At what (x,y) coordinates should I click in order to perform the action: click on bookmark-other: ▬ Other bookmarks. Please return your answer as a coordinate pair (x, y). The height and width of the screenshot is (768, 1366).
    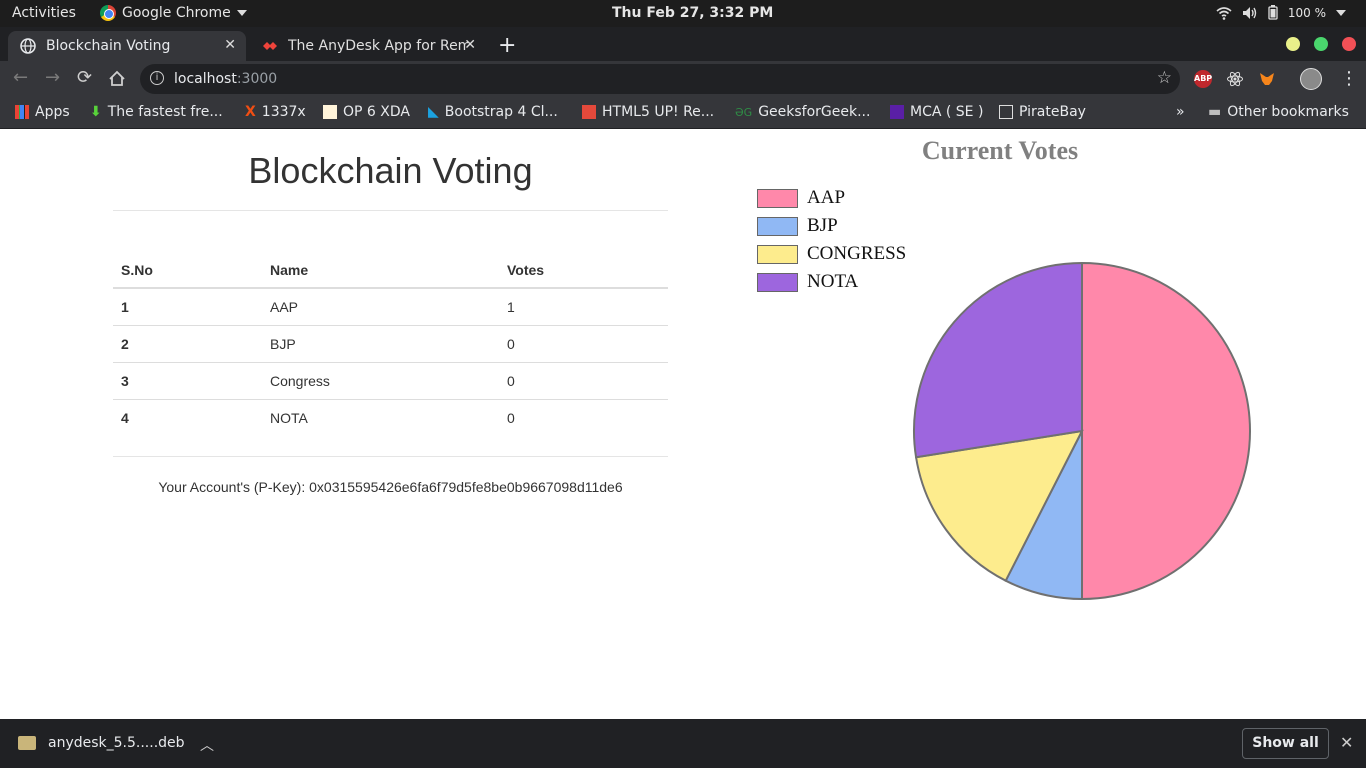
    Looking at the image, I should click on (1278, 112).